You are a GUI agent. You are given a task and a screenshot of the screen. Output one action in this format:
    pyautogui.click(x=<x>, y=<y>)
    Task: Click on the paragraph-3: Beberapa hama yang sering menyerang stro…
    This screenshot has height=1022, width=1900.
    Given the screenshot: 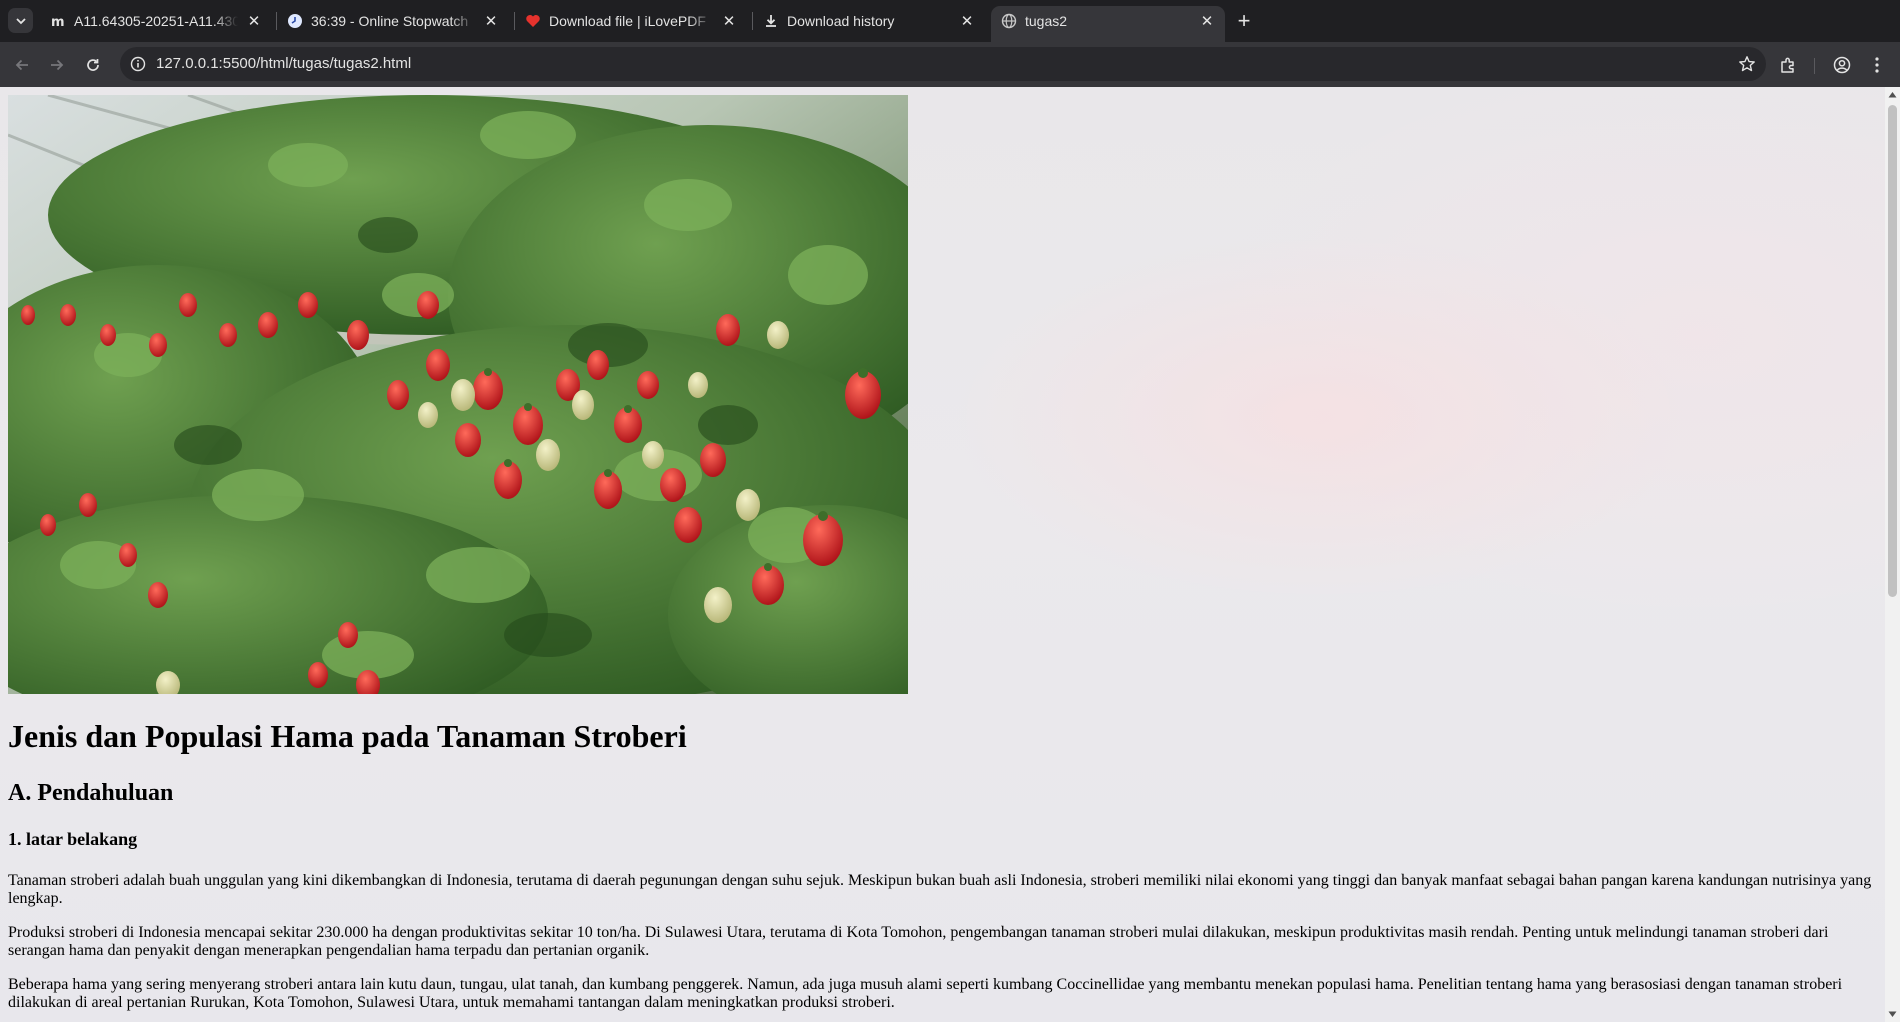 What is the action you would take?
    pyautogui.click(x=925, y=993)
    